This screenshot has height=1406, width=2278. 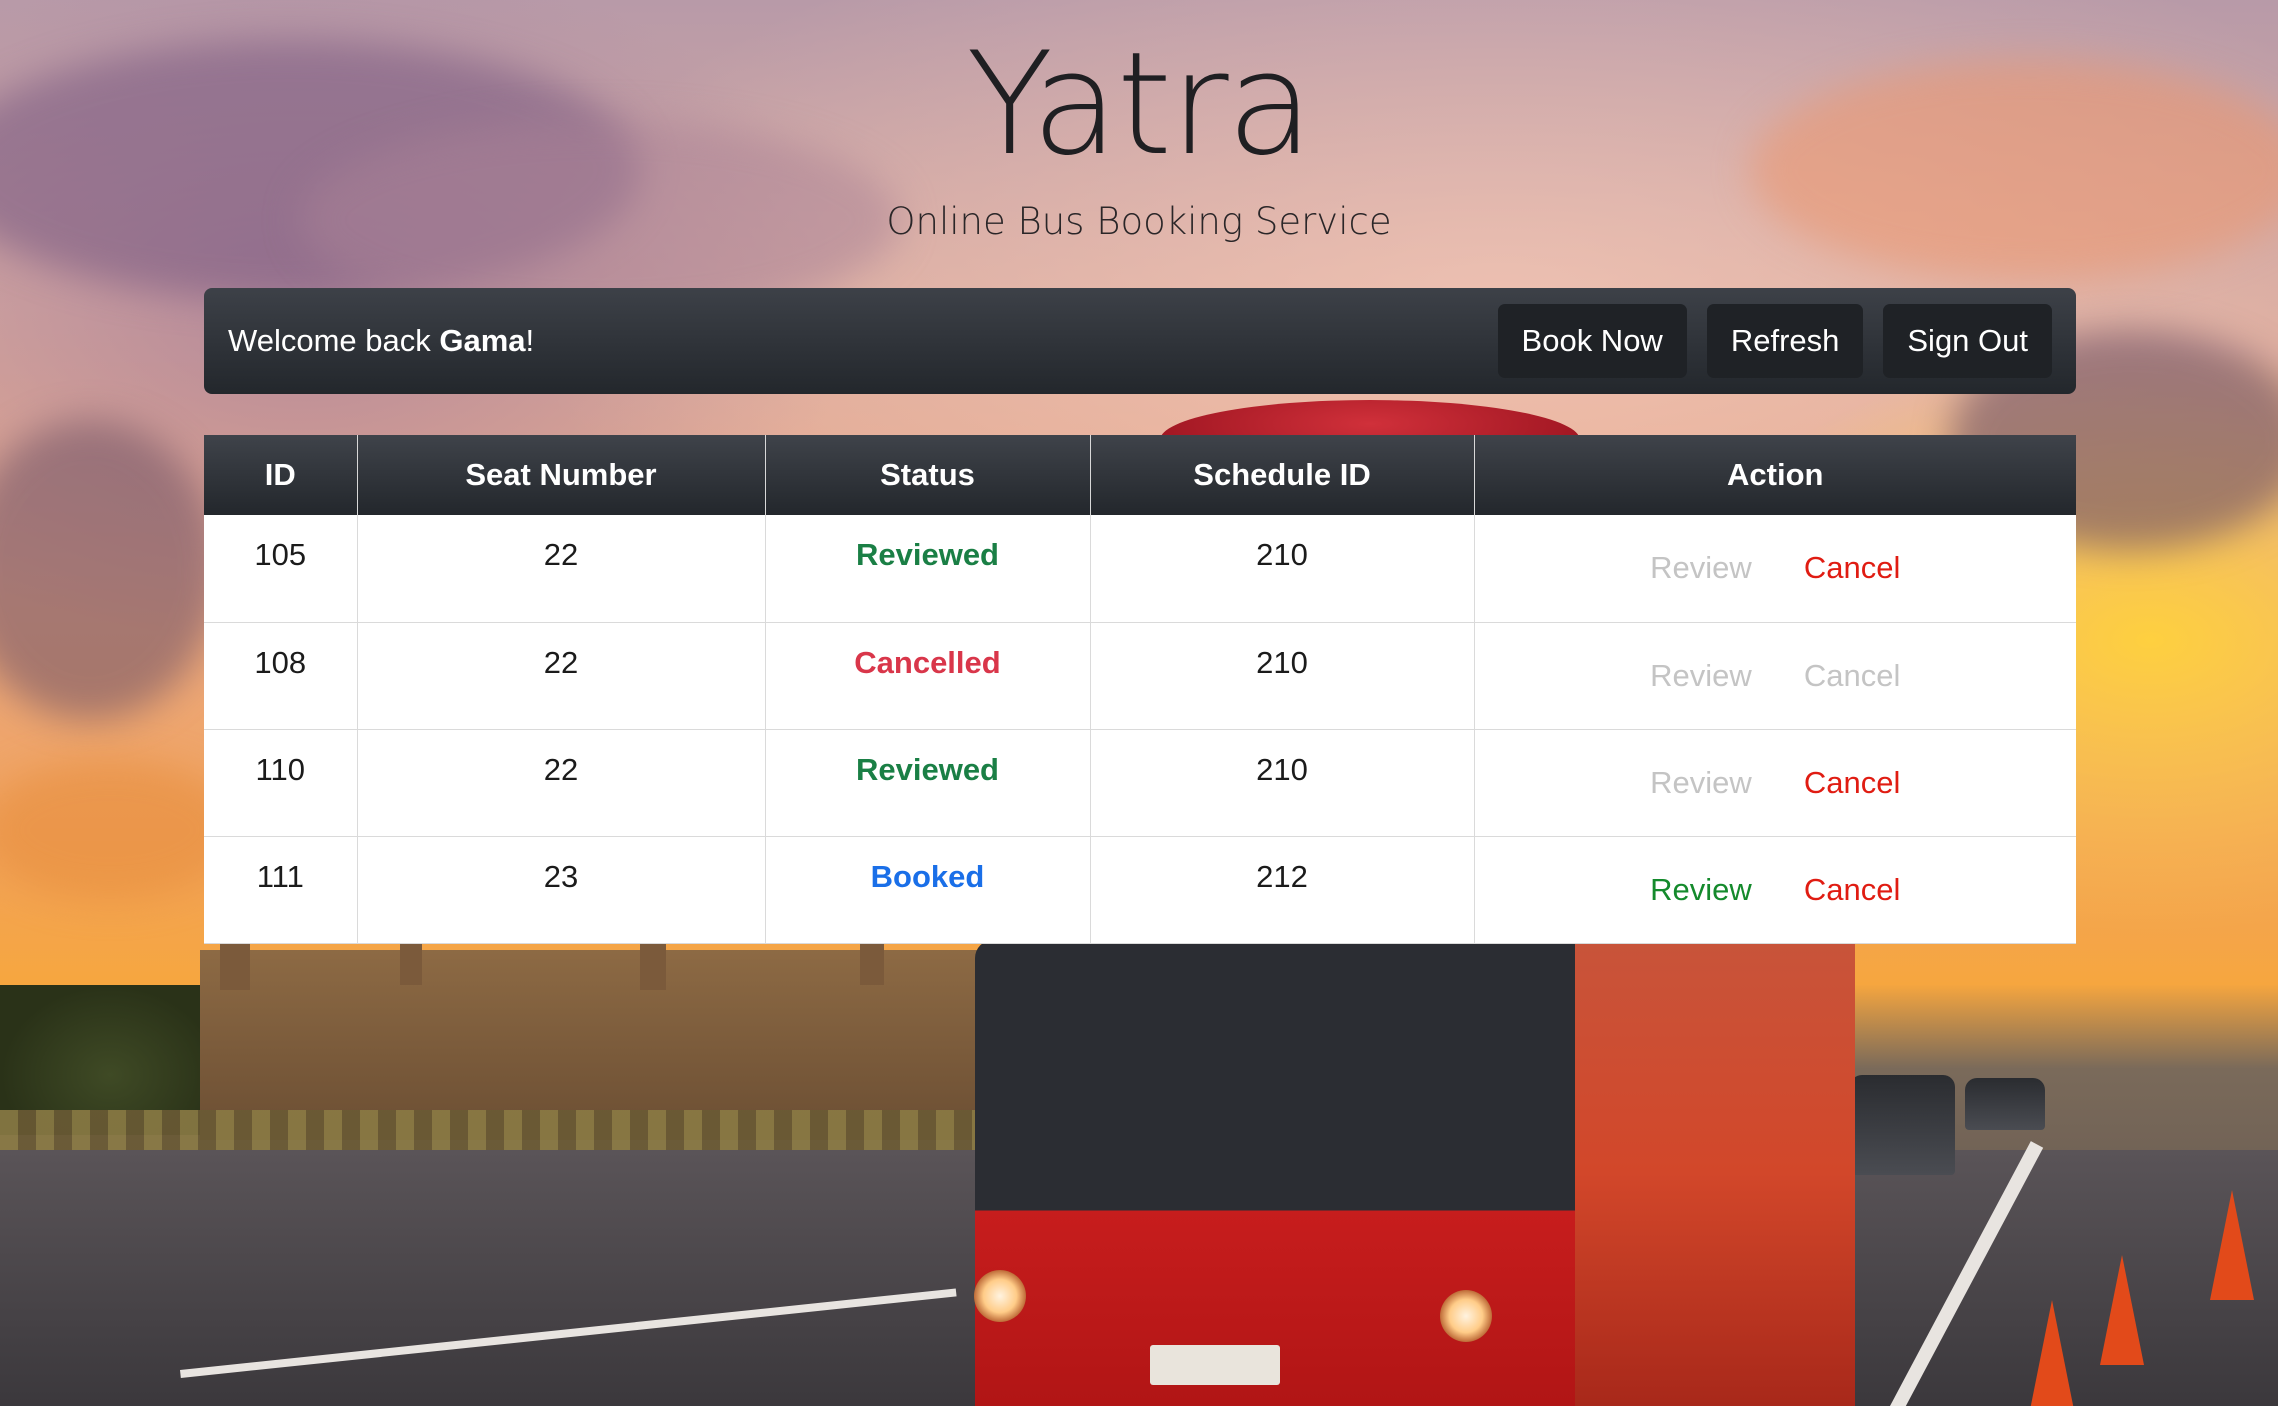 I want to click on app-title: Yatra, so click(x=1139, y=104).